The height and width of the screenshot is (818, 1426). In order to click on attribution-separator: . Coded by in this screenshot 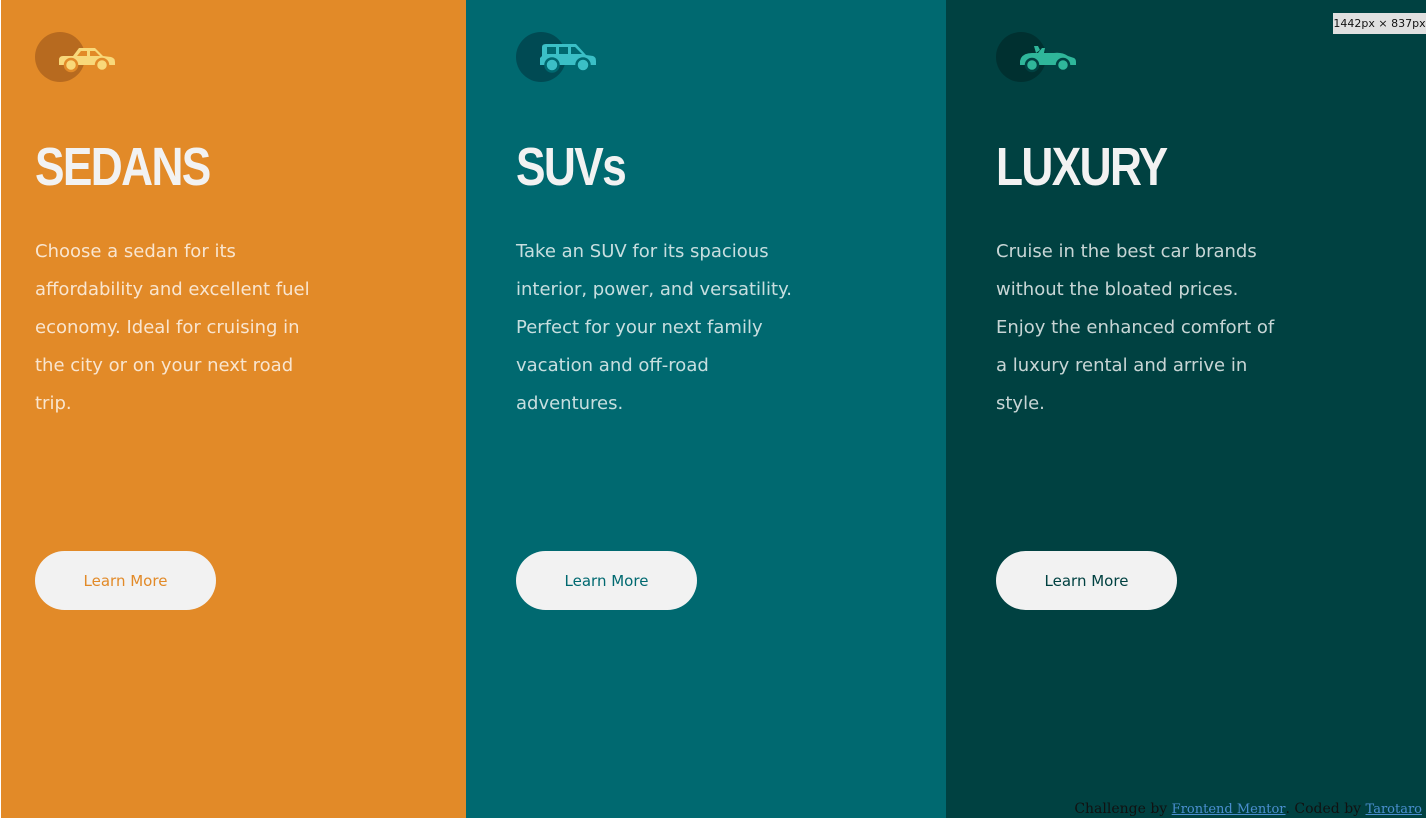, I will do `click(1323, 809)`.